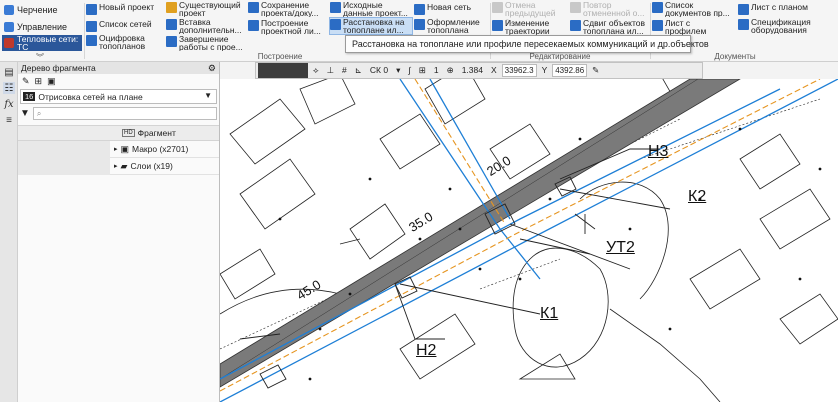 The image size is (838, 402). I want to click on image-icon: ▣, so click(51, 81).